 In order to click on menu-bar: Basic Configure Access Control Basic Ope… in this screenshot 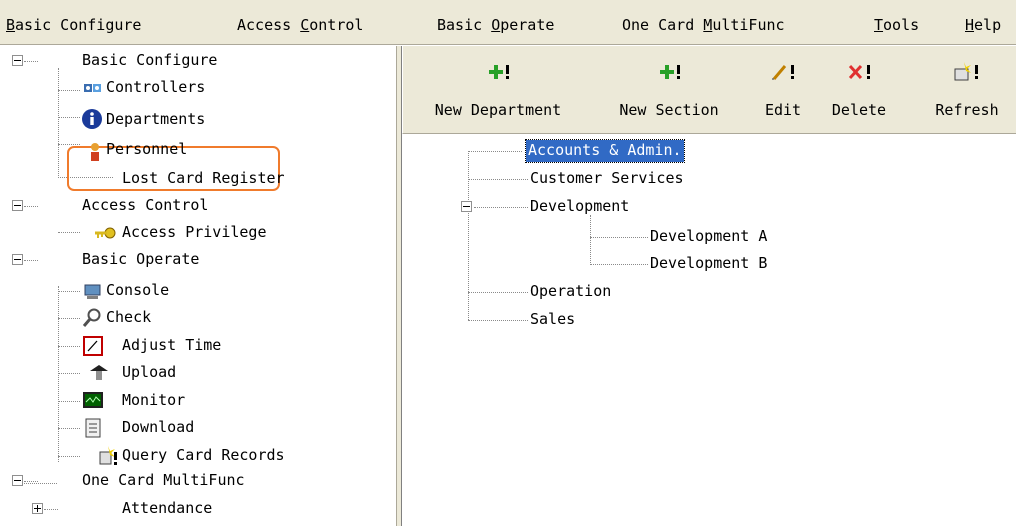, I will do `click(508, 22)`.